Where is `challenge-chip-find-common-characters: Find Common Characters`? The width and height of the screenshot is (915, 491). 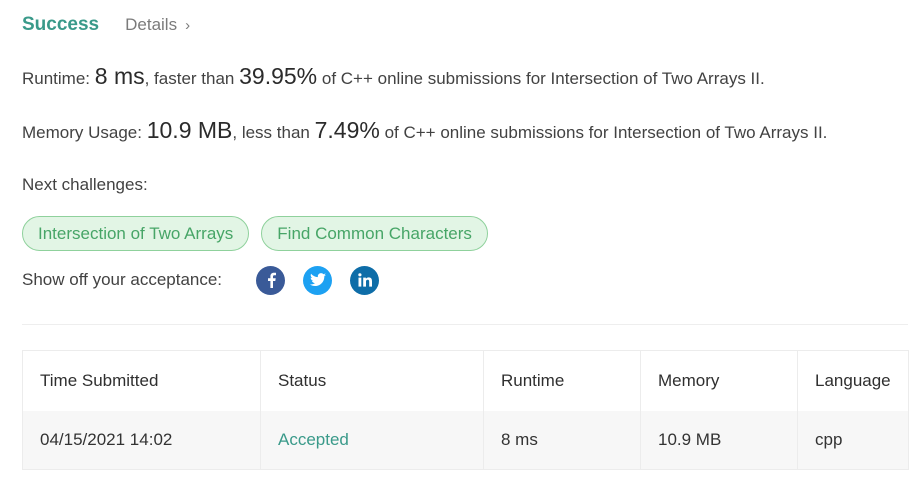
challenge-chip-find-common-characters: Find Common Characters is located at coordinates (374, 233).